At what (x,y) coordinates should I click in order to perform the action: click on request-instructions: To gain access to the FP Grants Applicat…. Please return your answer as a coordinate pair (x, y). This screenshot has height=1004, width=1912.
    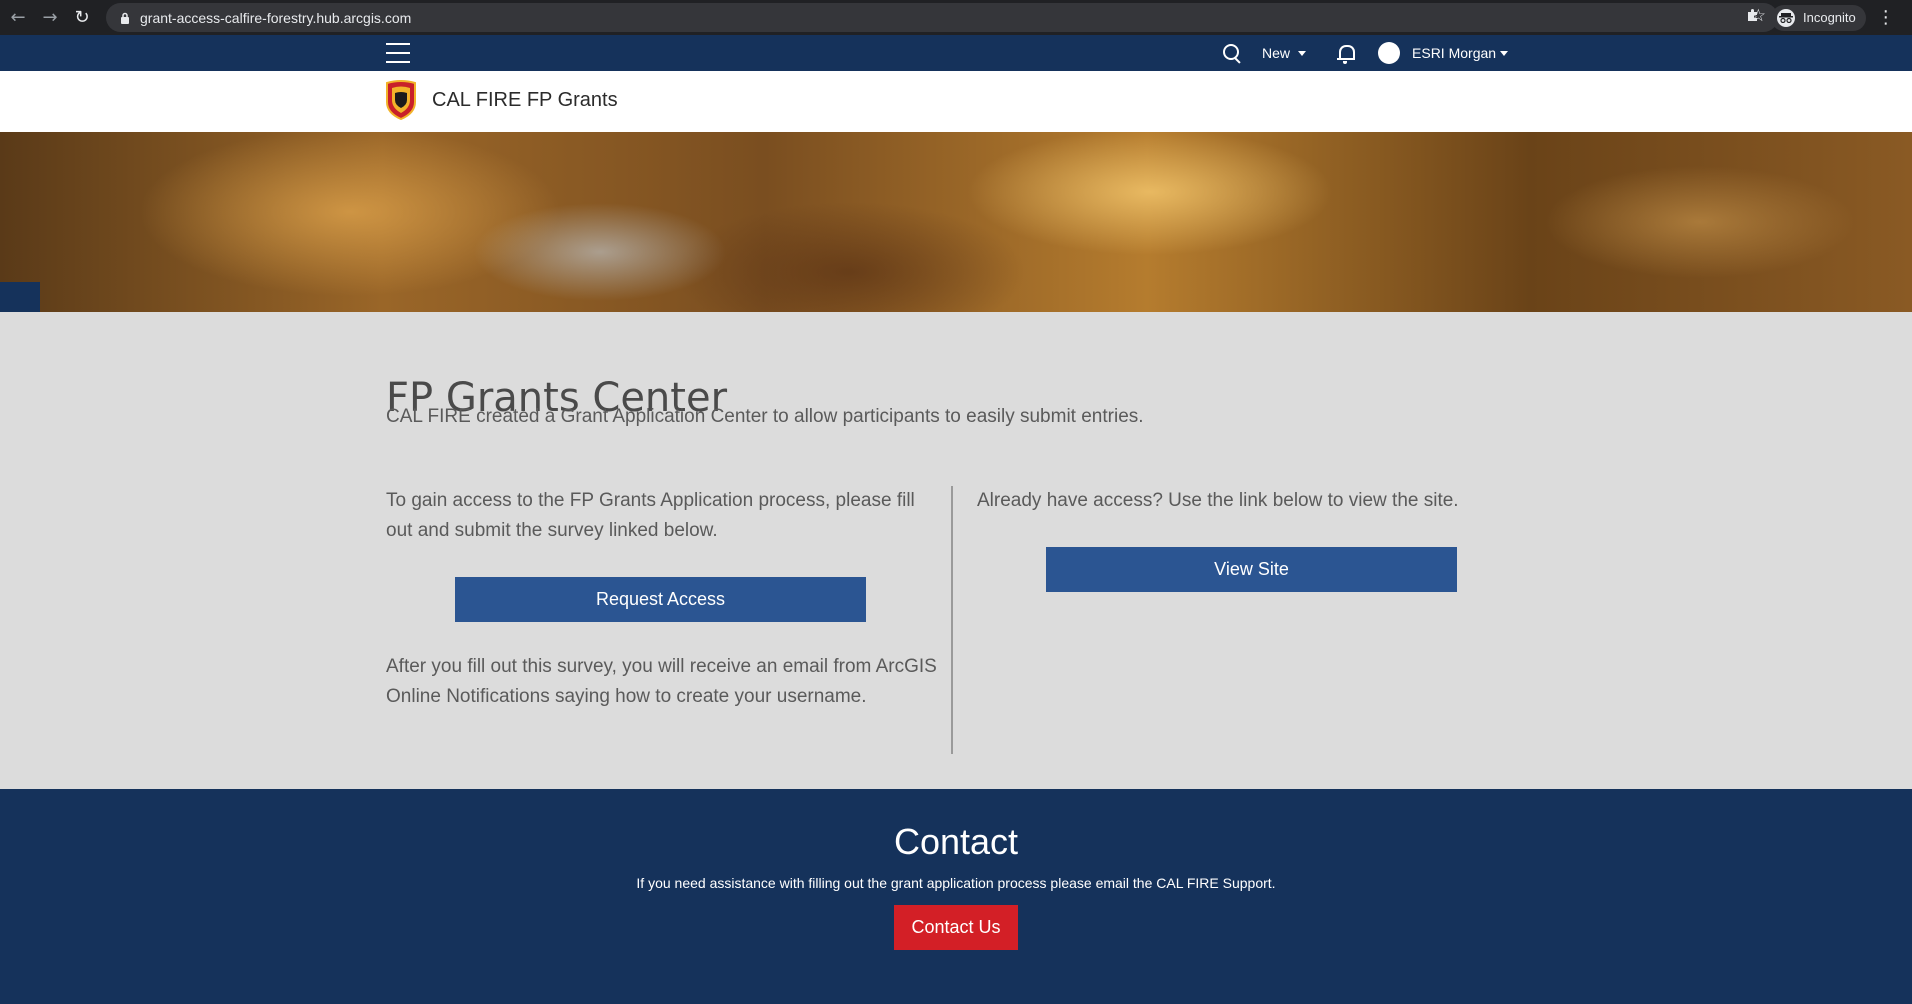
    Looking at the image, I should click on (650, 515).